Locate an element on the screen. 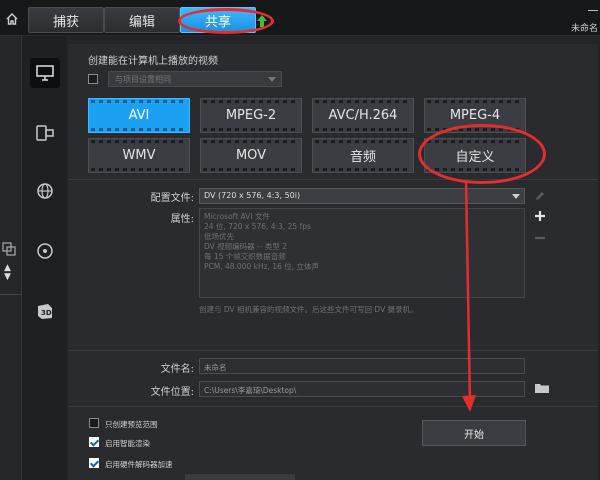 The height and width of the screenshot is (480, 600). remove-icon is located at coordinates (540, 238).